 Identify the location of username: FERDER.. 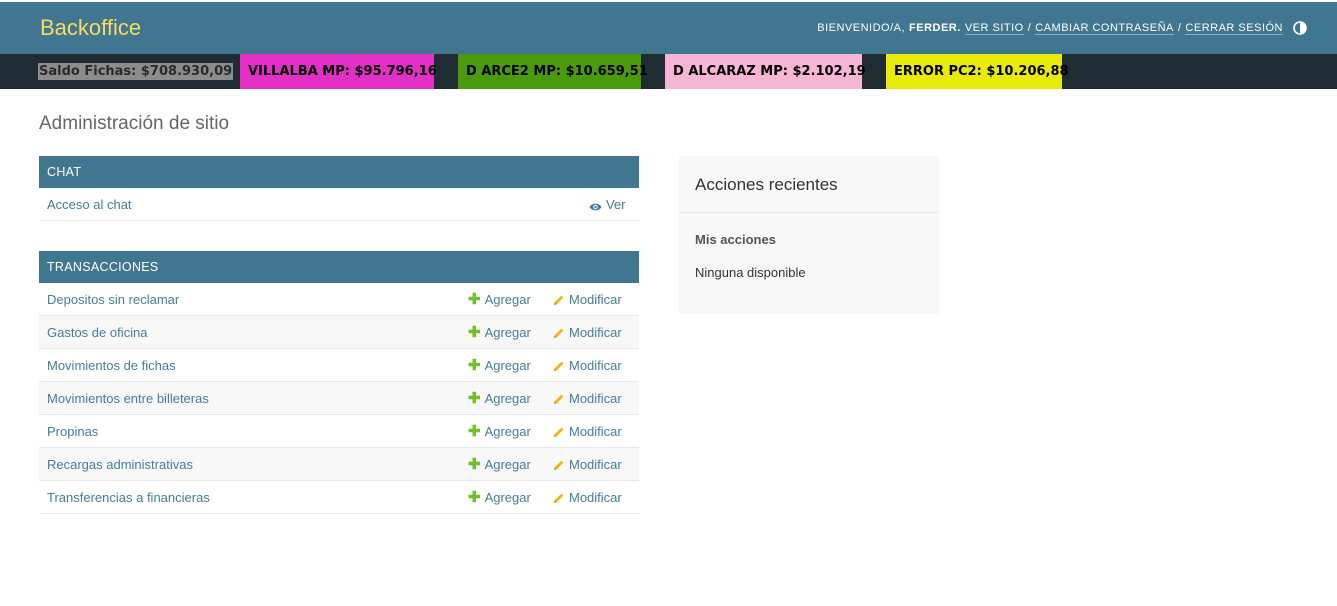
(935, 28).